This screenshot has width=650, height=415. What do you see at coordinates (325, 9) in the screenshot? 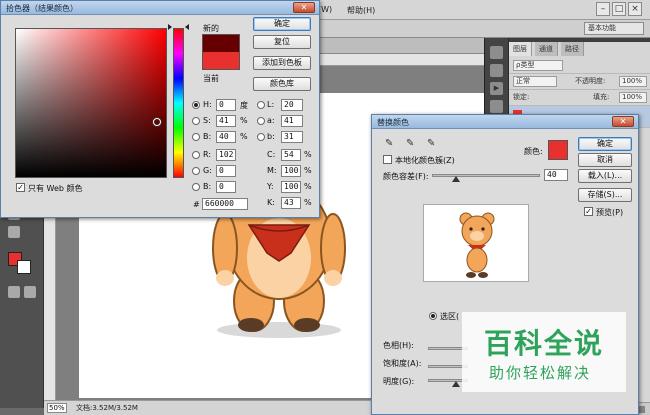
I see `menu-window: (W)` at bounding box center [325, 9].